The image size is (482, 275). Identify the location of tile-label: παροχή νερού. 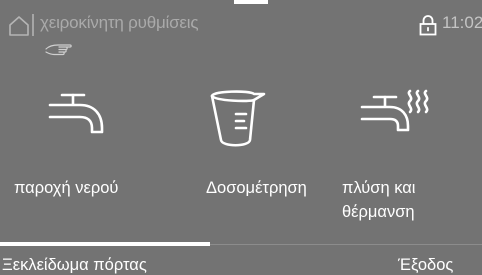
(66, 188).